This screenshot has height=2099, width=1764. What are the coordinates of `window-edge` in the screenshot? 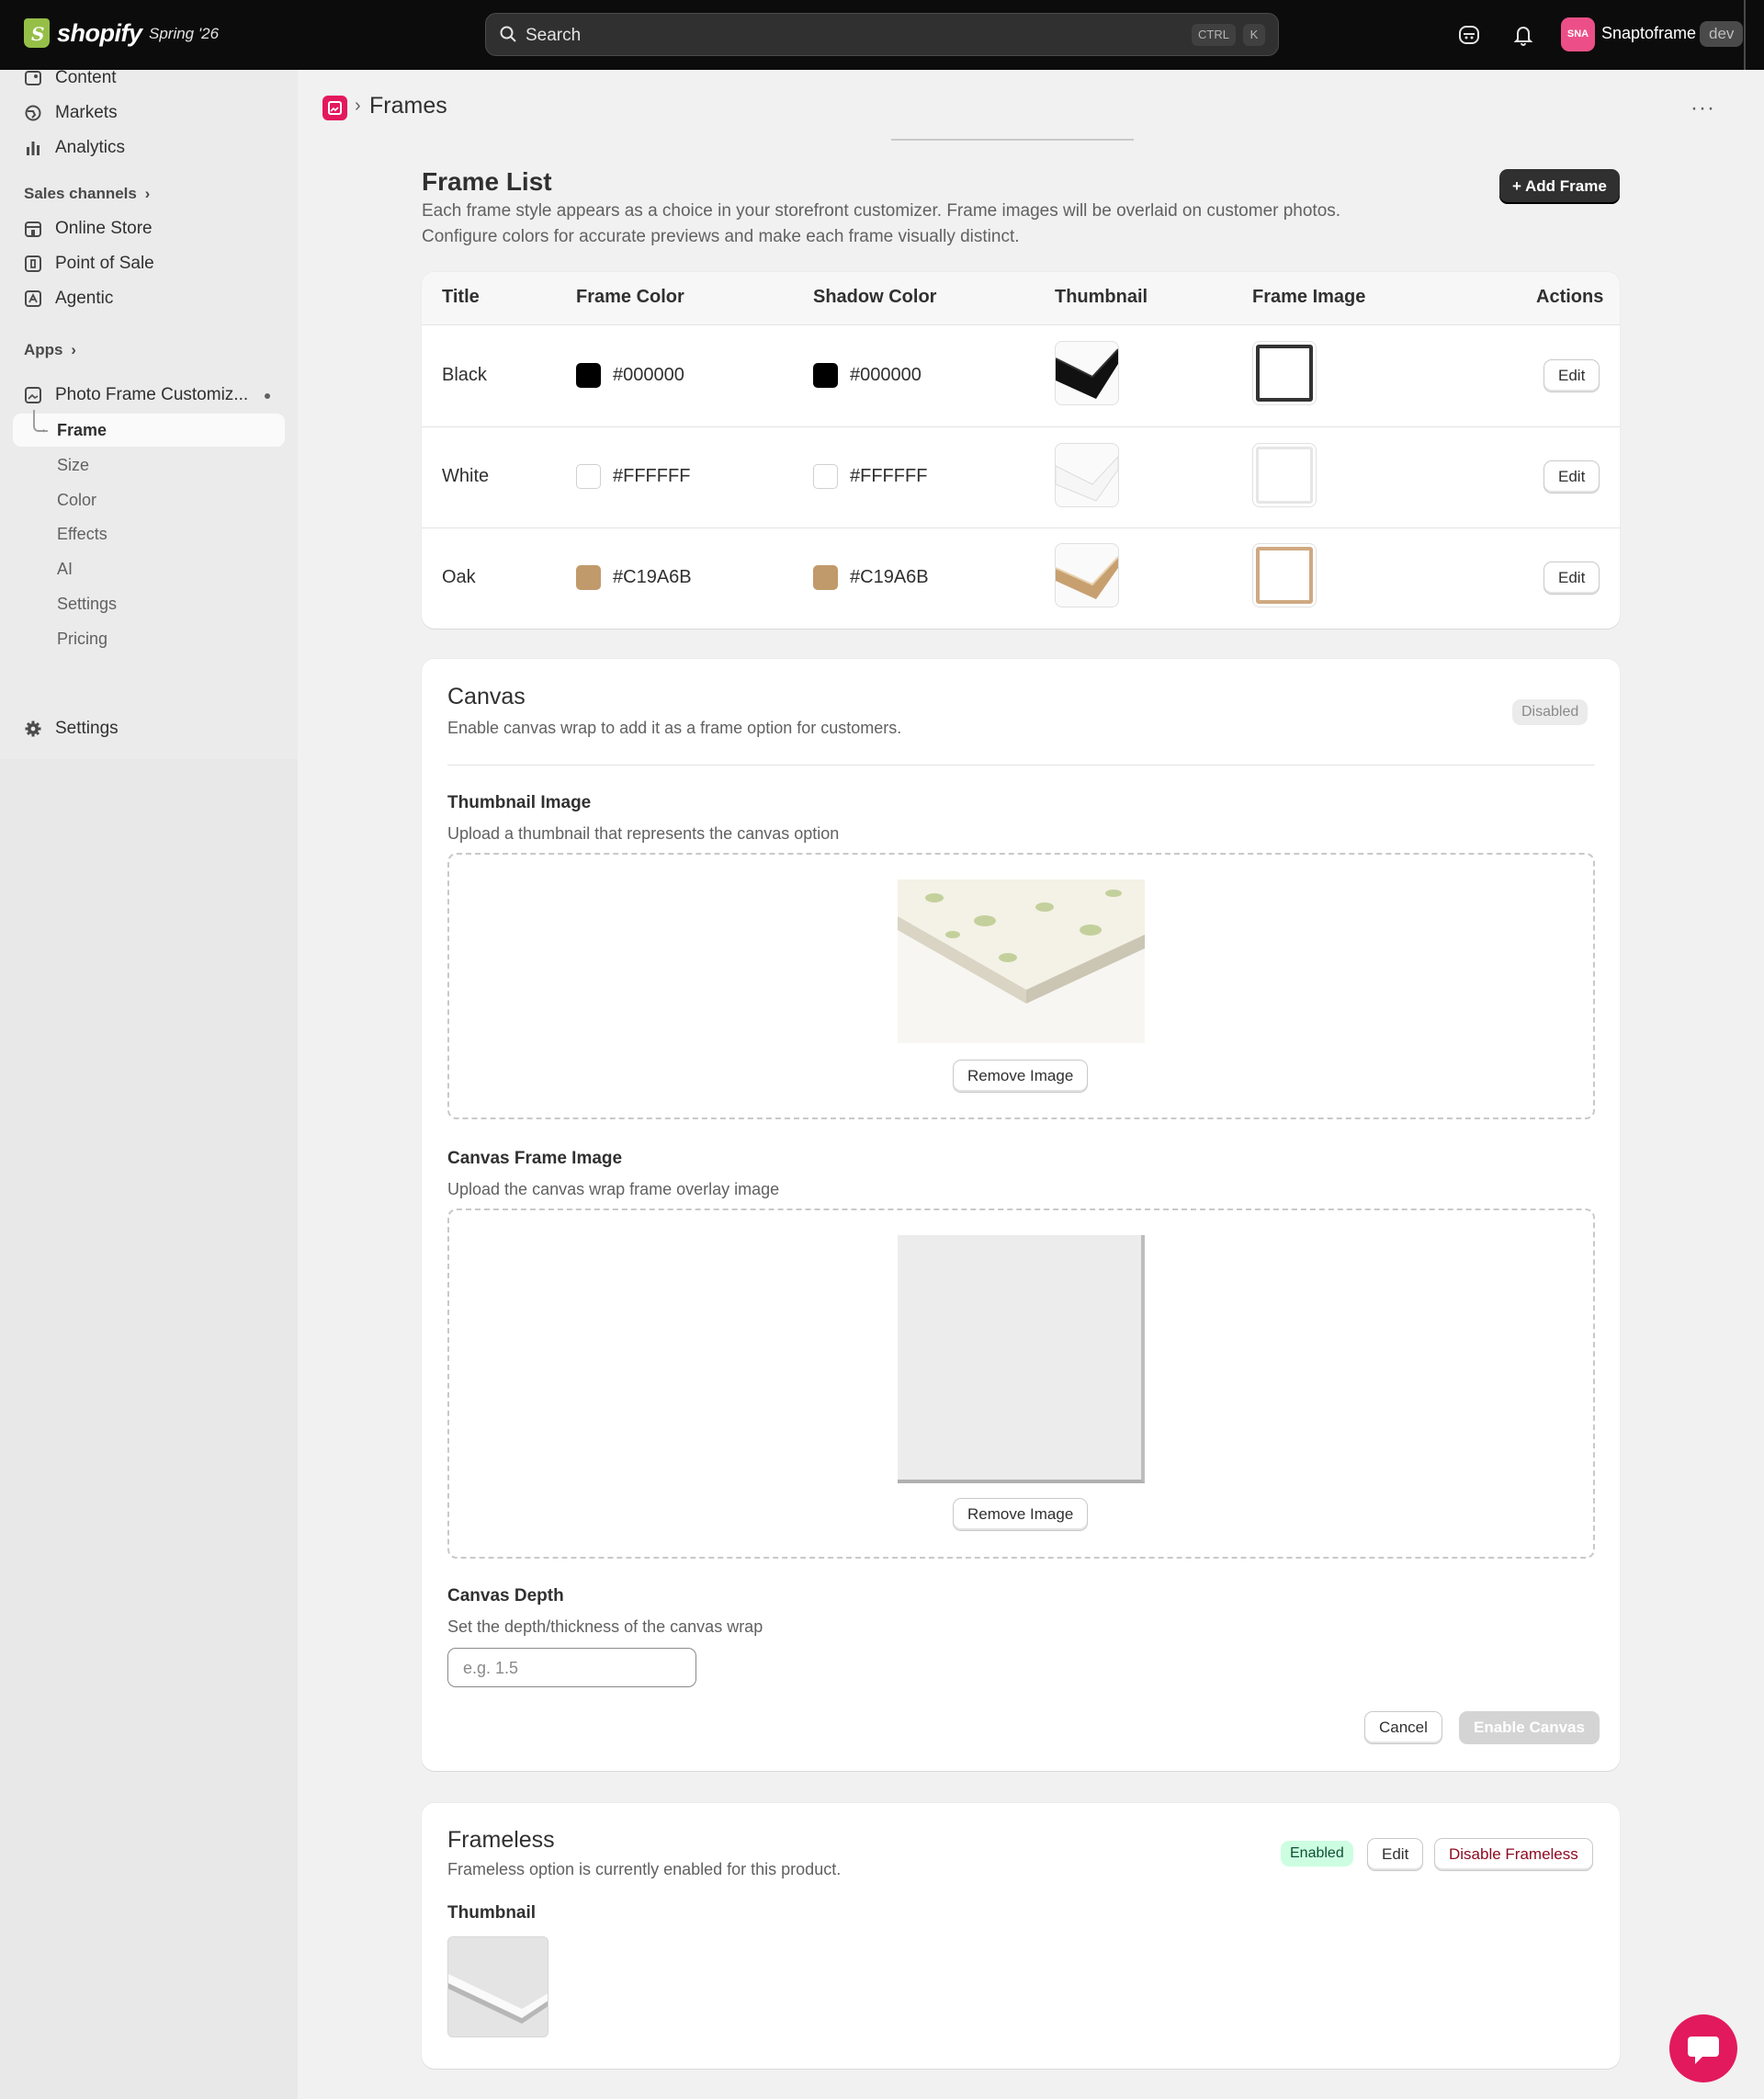 It's located at (1745, 35).